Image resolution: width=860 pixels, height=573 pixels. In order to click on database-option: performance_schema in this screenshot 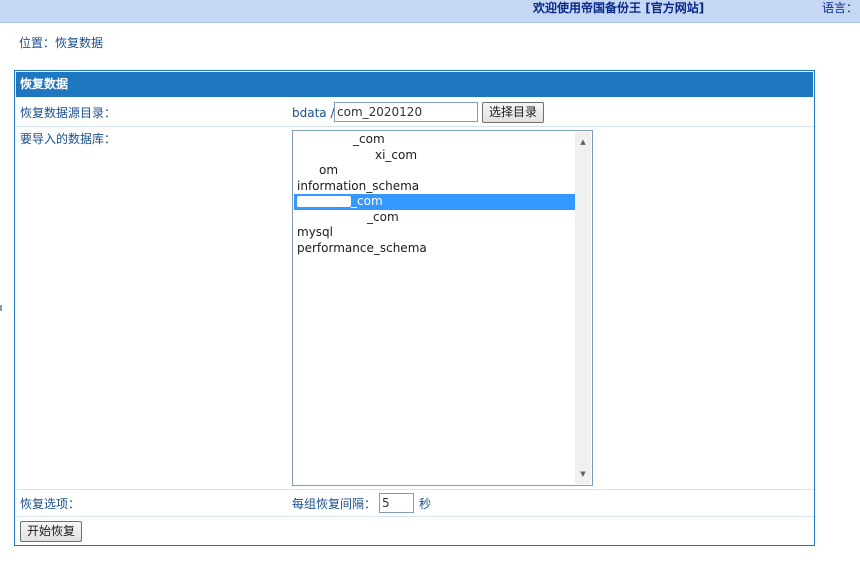, I will do `click(434, 249)`.